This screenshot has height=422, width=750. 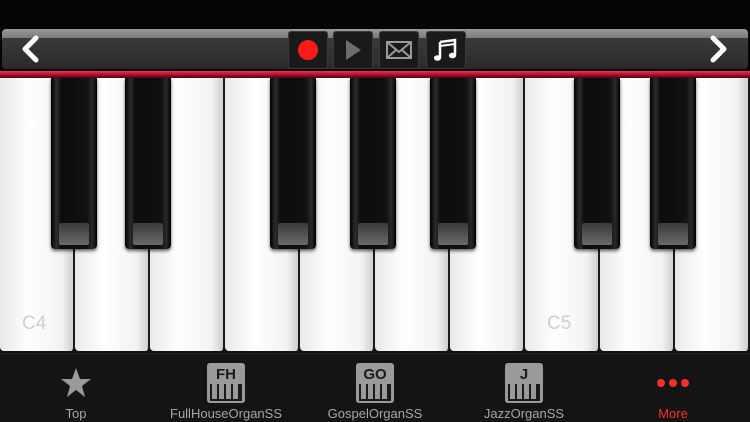 I want to click on tab-jazz-organ: J JazzOrganSS, so click(x=524, y=388).